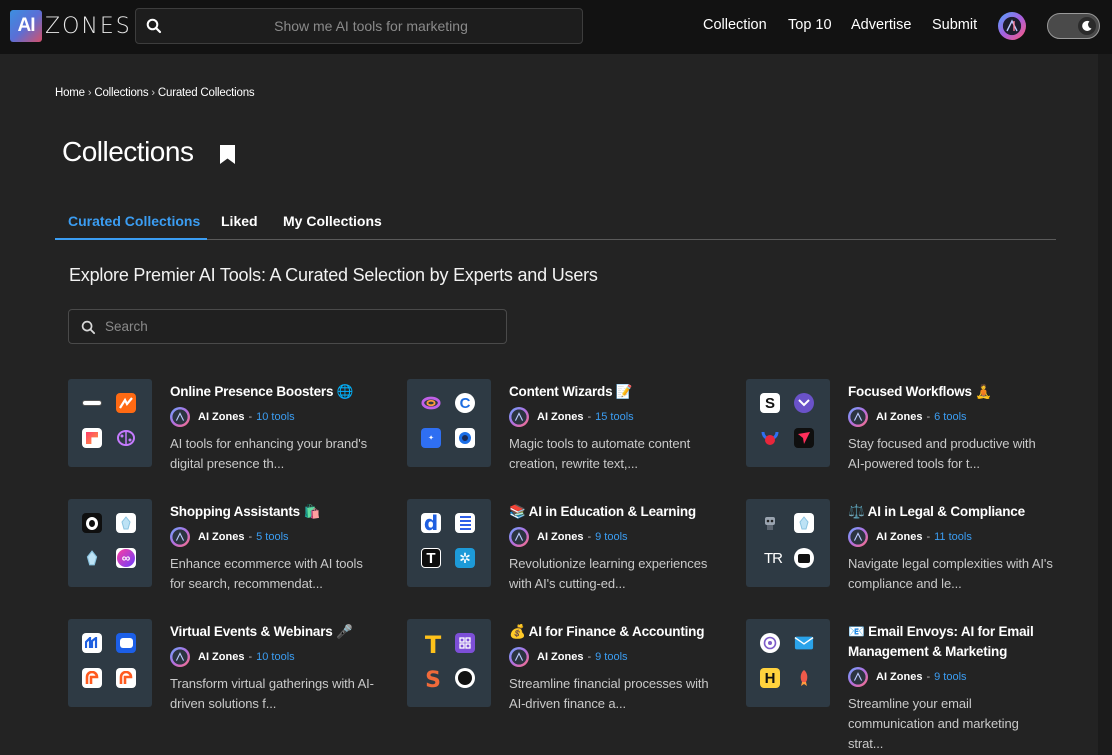  What do you see at coordinates (623, 392) in the screenshot?
I see `collection-title: Content Wizards 📝` at bounding box center [623, 392].